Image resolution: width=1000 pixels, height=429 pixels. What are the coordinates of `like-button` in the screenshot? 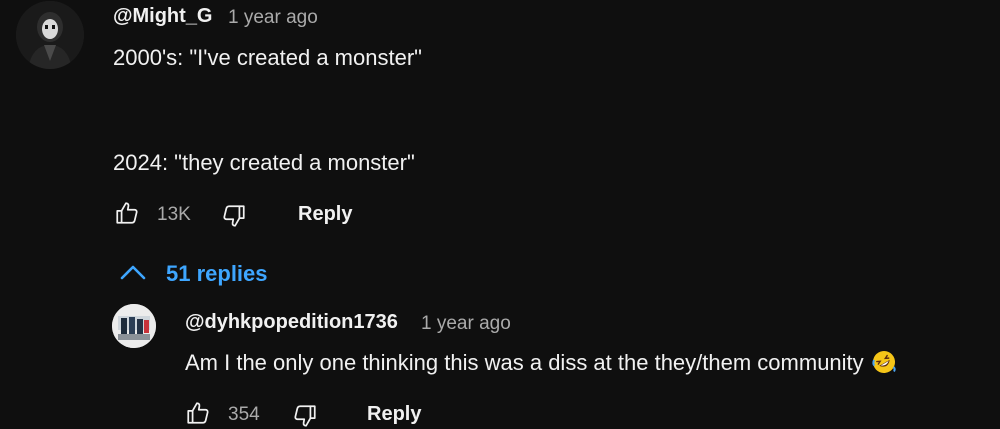 It's located at (127, 213).